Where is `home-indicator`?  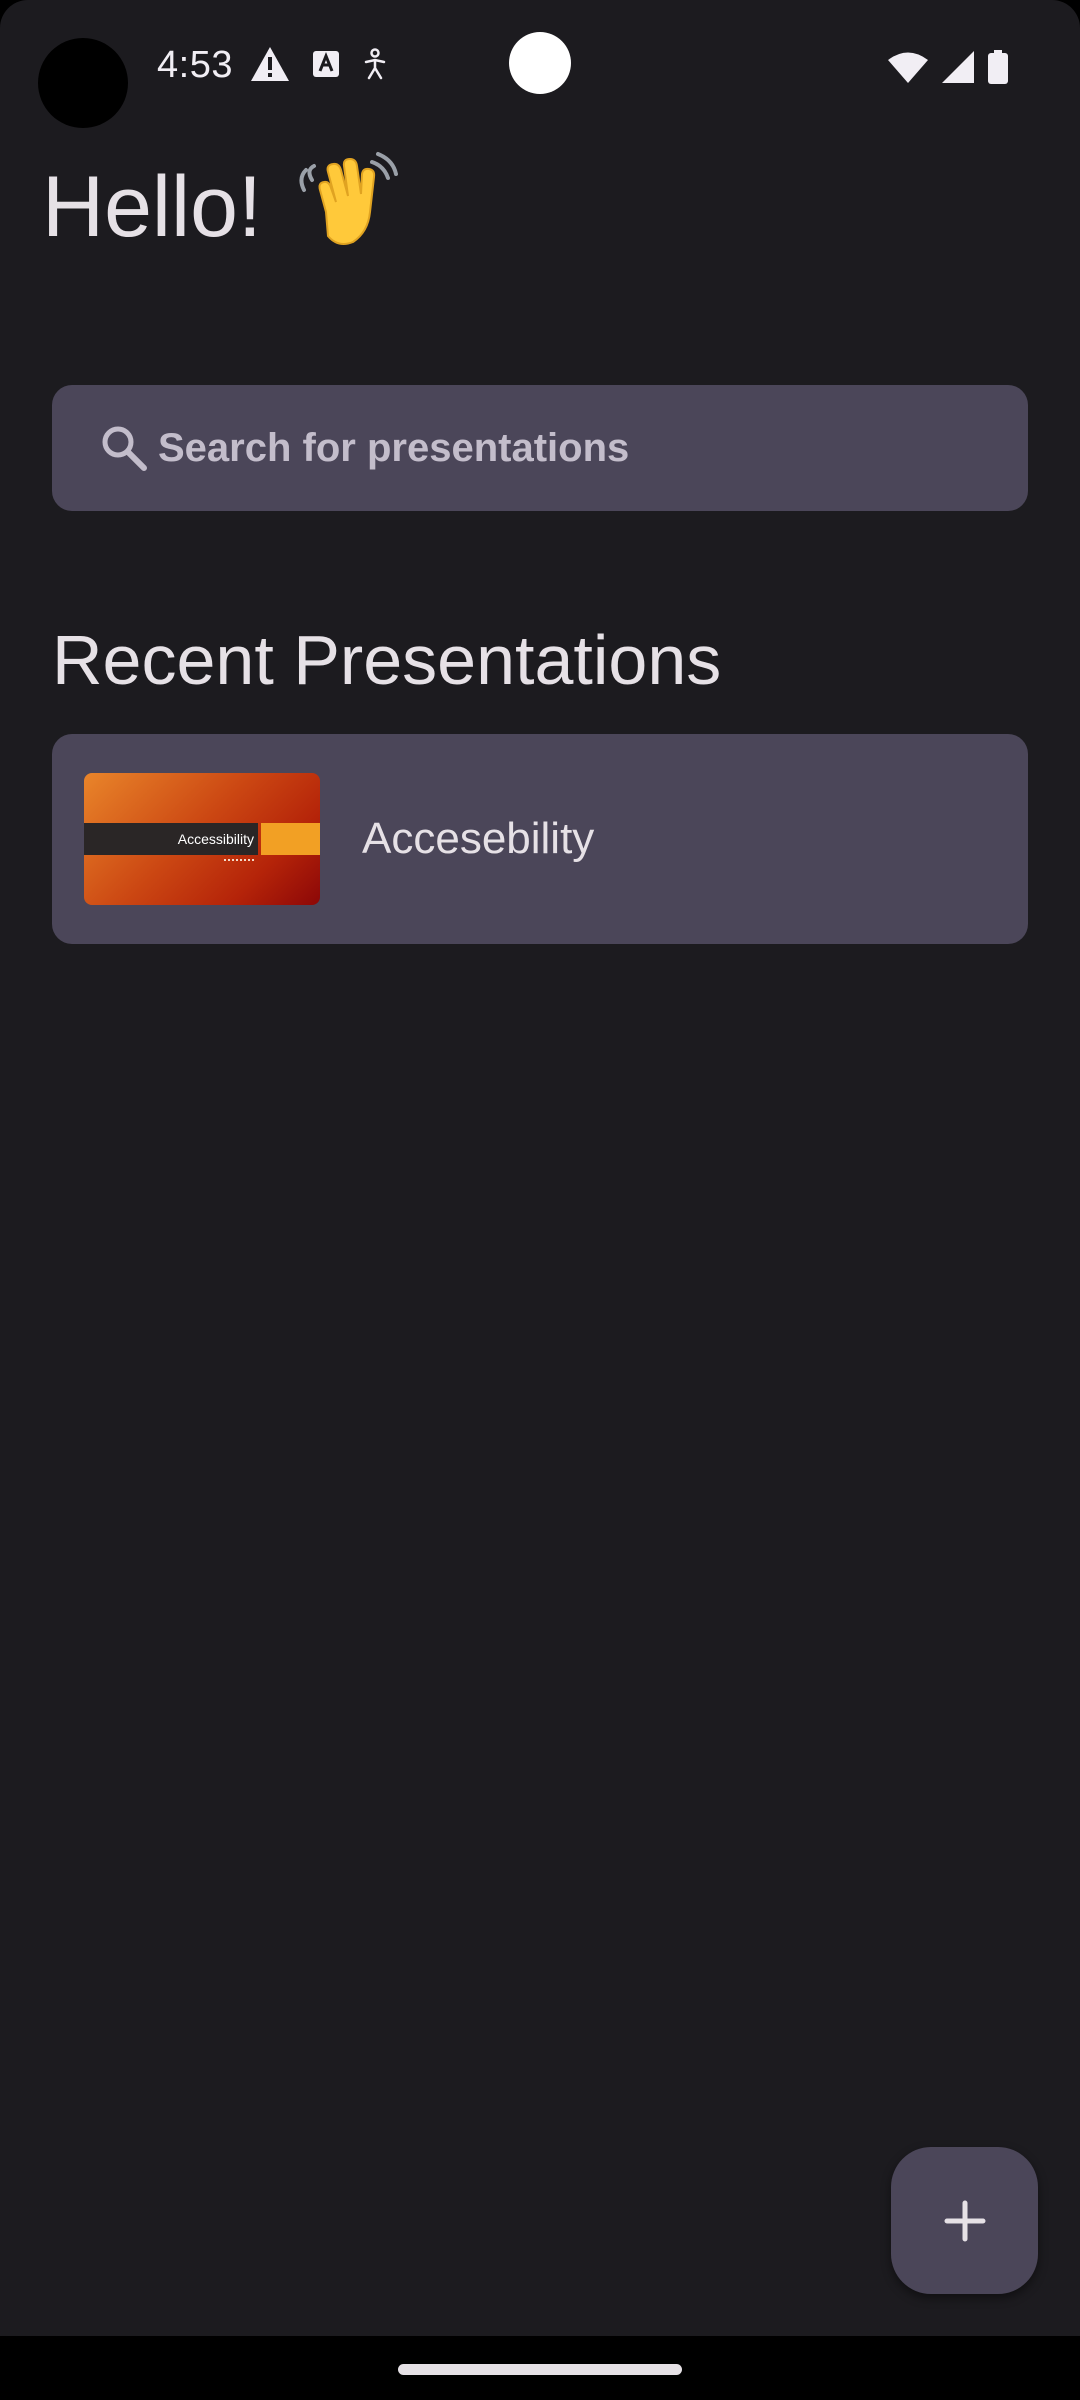 home-indicator is located at coordinates (540, 2369).